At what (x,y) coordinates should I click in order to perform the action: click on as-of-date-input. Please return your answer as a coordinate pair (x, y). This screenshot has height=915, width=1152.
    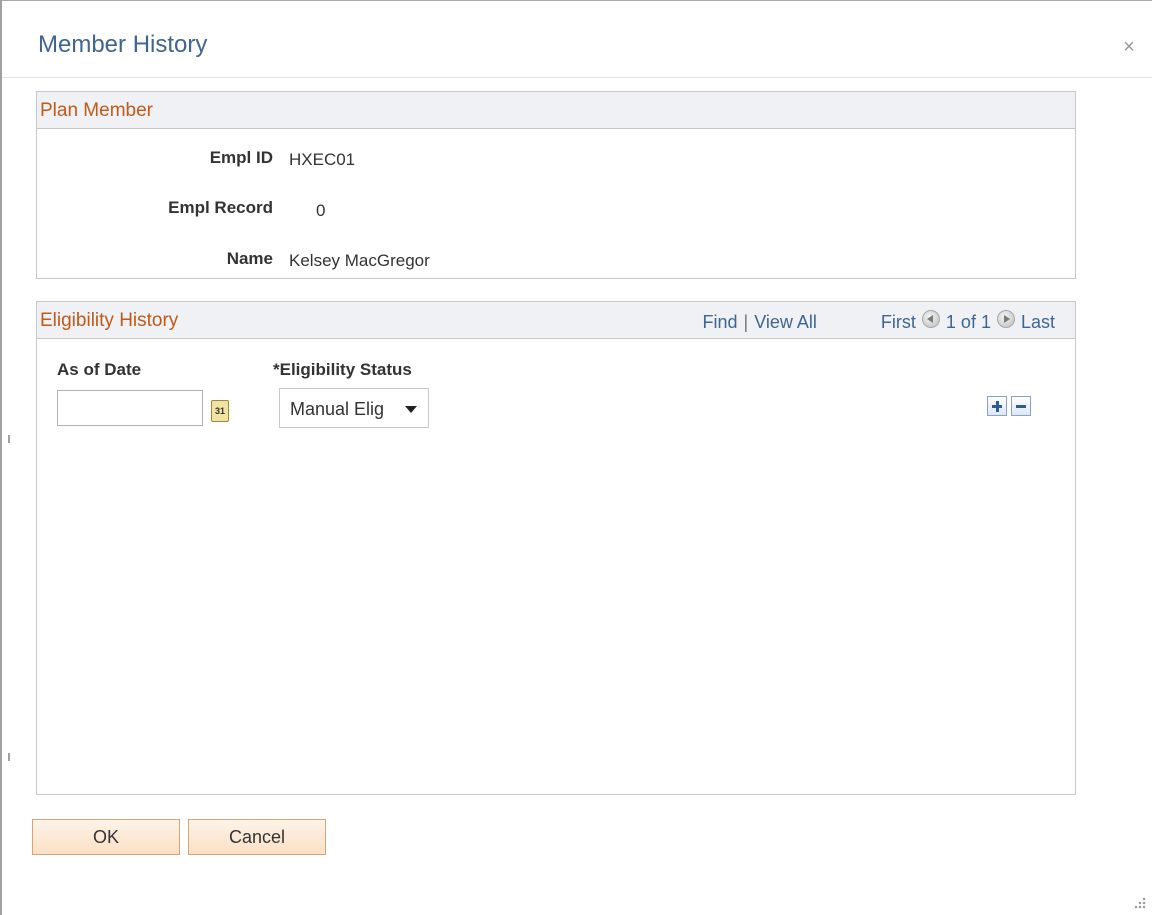
    Looking at the image, I should click on (130, 408).